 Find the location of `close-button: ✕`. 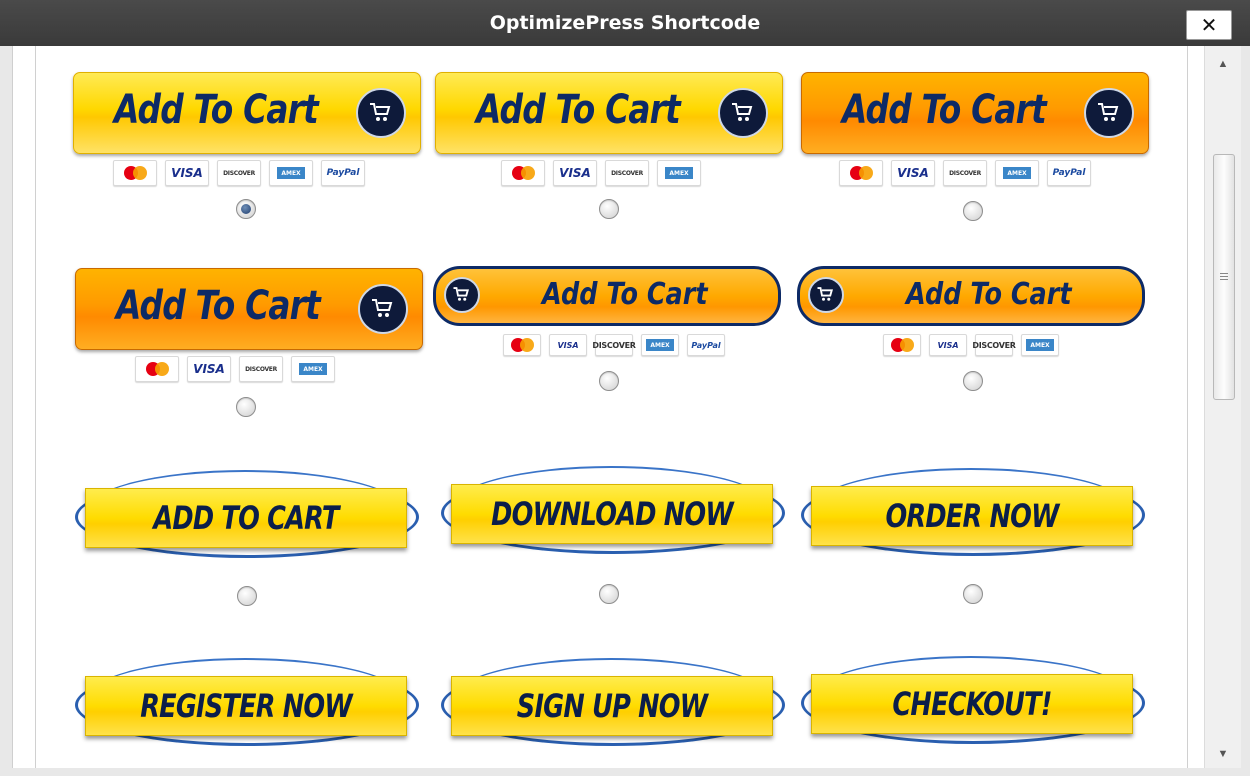

close-button: ✕ is located at coordinates (1209, 25).